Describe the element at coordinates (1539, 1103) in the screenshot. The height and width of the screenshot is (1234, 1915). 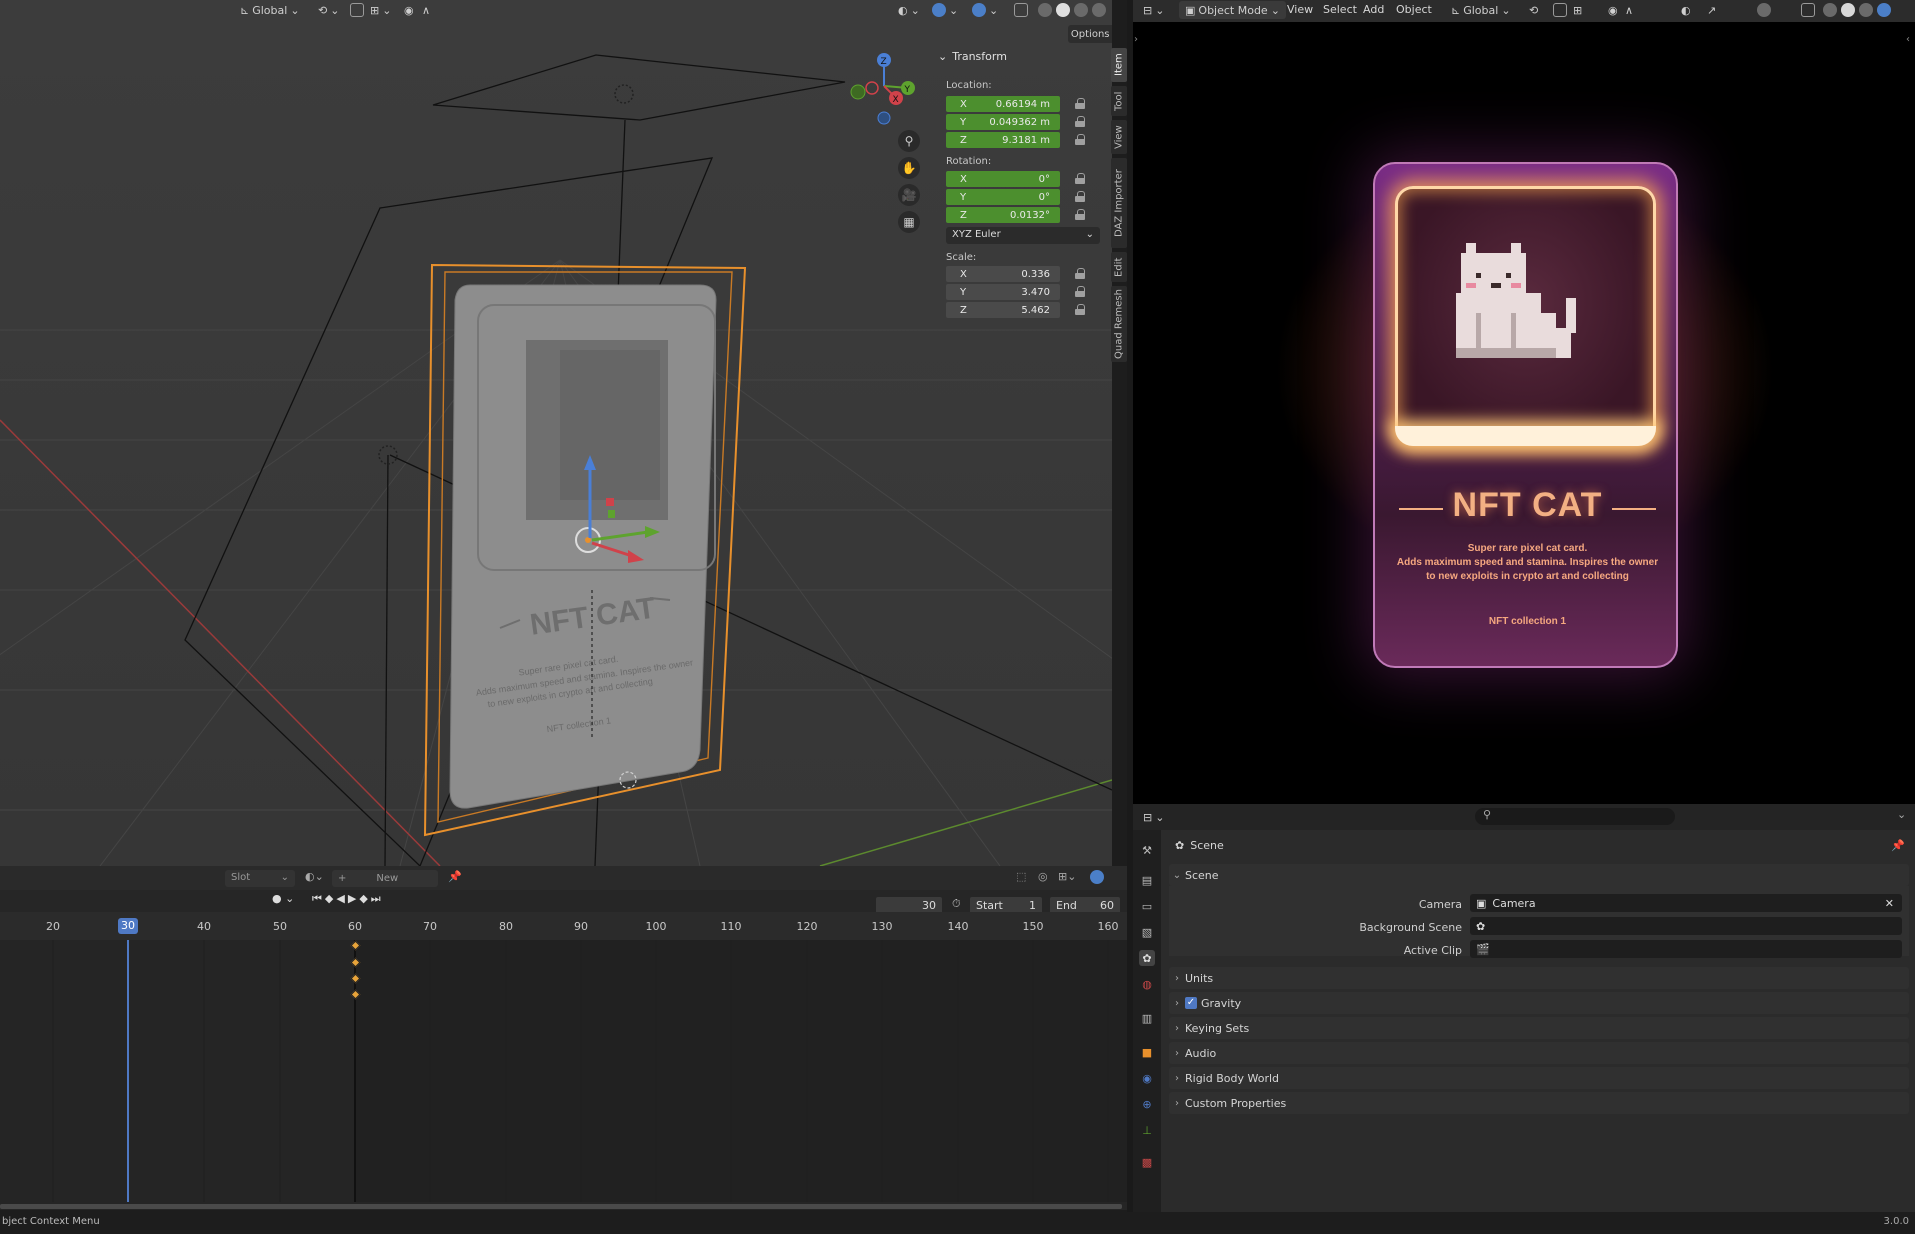
I see `custom-properties-panel-header: › Custom Properties` at that location.